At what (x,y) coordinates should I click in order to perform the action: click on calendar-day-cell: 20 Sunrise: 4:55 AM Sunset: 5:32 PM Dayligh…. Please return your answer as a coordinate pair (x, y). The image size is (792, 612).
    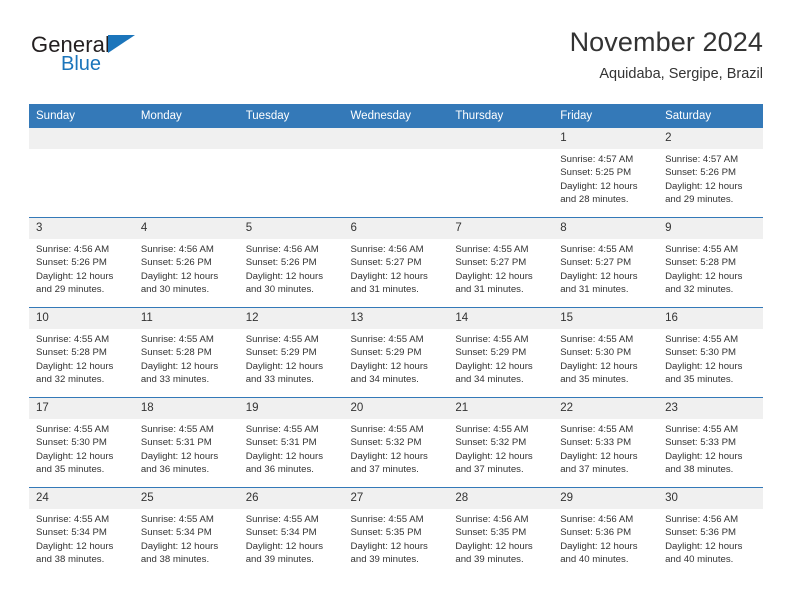
    Looking at the image, I should click on (396, 442).